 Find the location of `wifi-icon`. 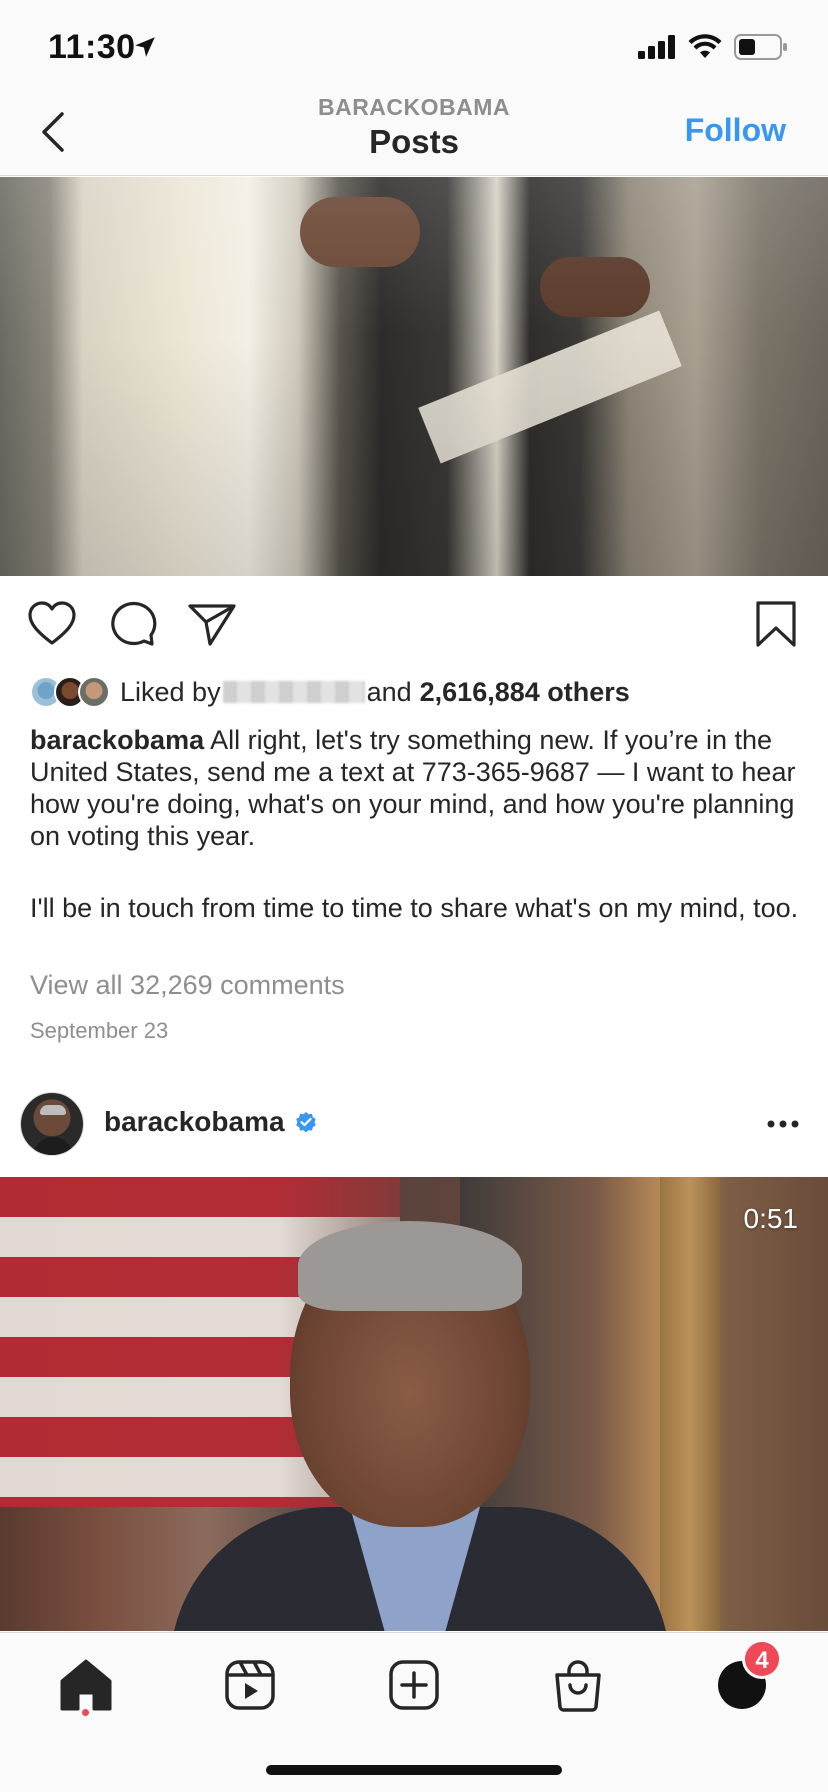

wifi-icon is located at coordinates (705, 46).